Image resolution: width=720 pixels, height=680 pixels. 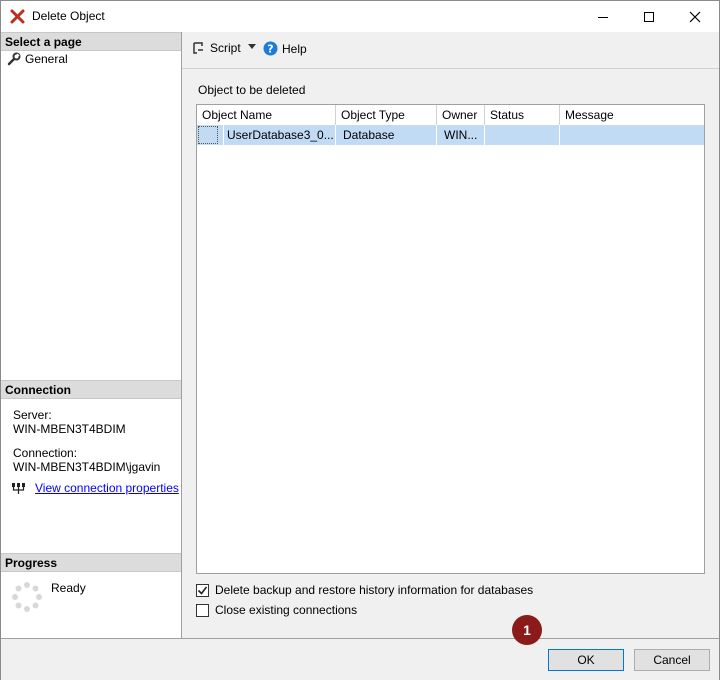 I want to click on close-connections-label: Close existing connections, so click(x=286, y=610).